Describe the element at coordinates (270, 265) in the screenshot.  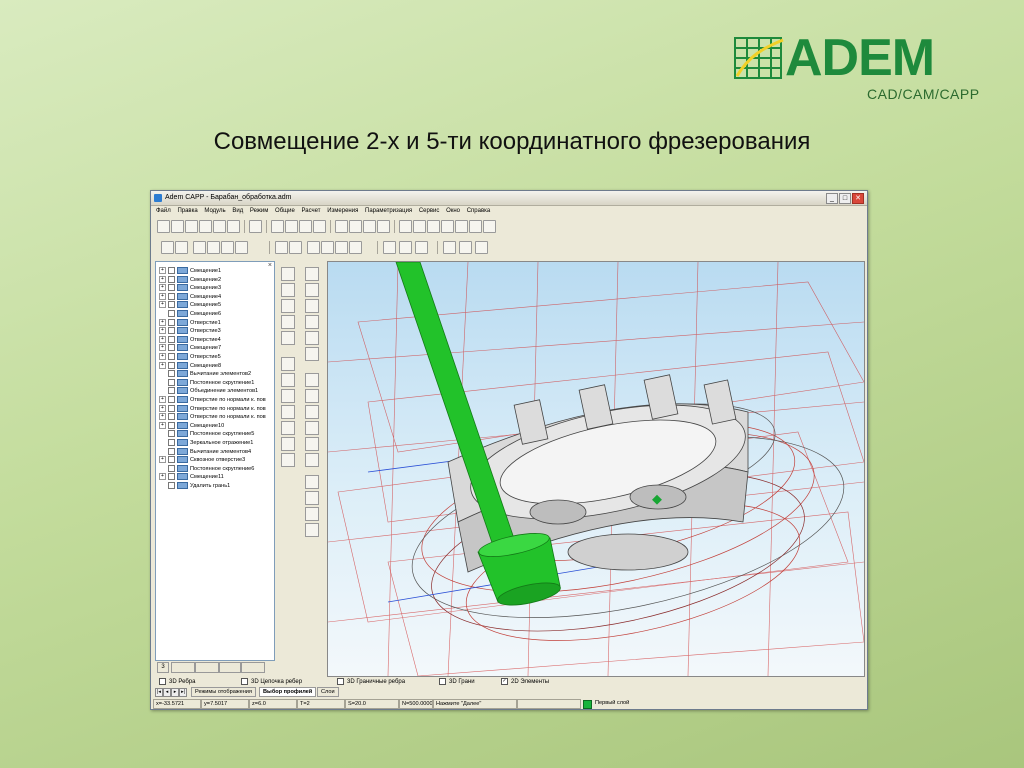
I see `panel-close-icon: ×` at that location.